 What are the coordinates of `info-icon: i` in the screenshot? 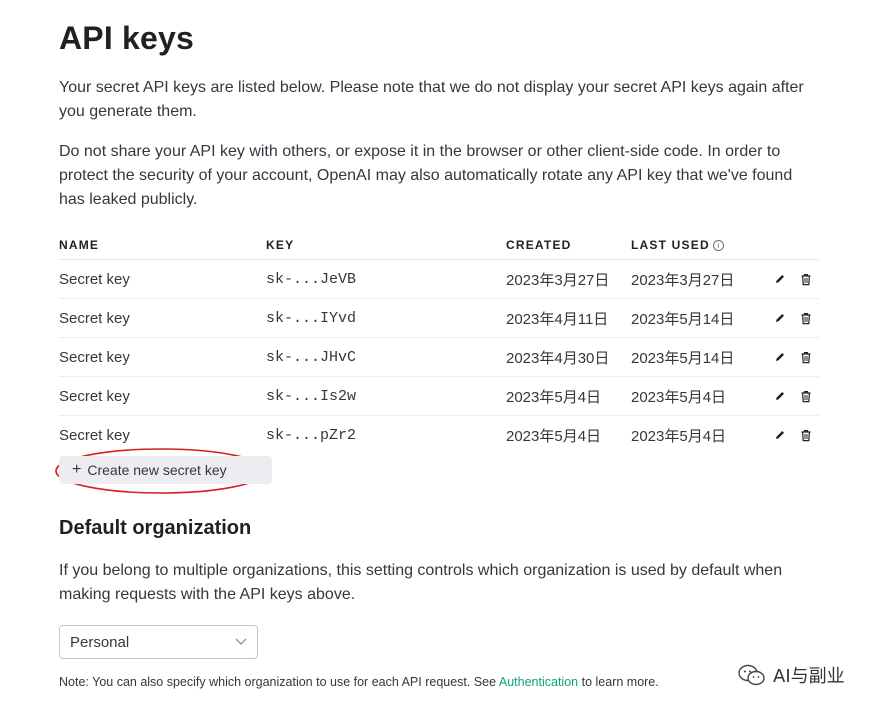 It's located at (718, 245).